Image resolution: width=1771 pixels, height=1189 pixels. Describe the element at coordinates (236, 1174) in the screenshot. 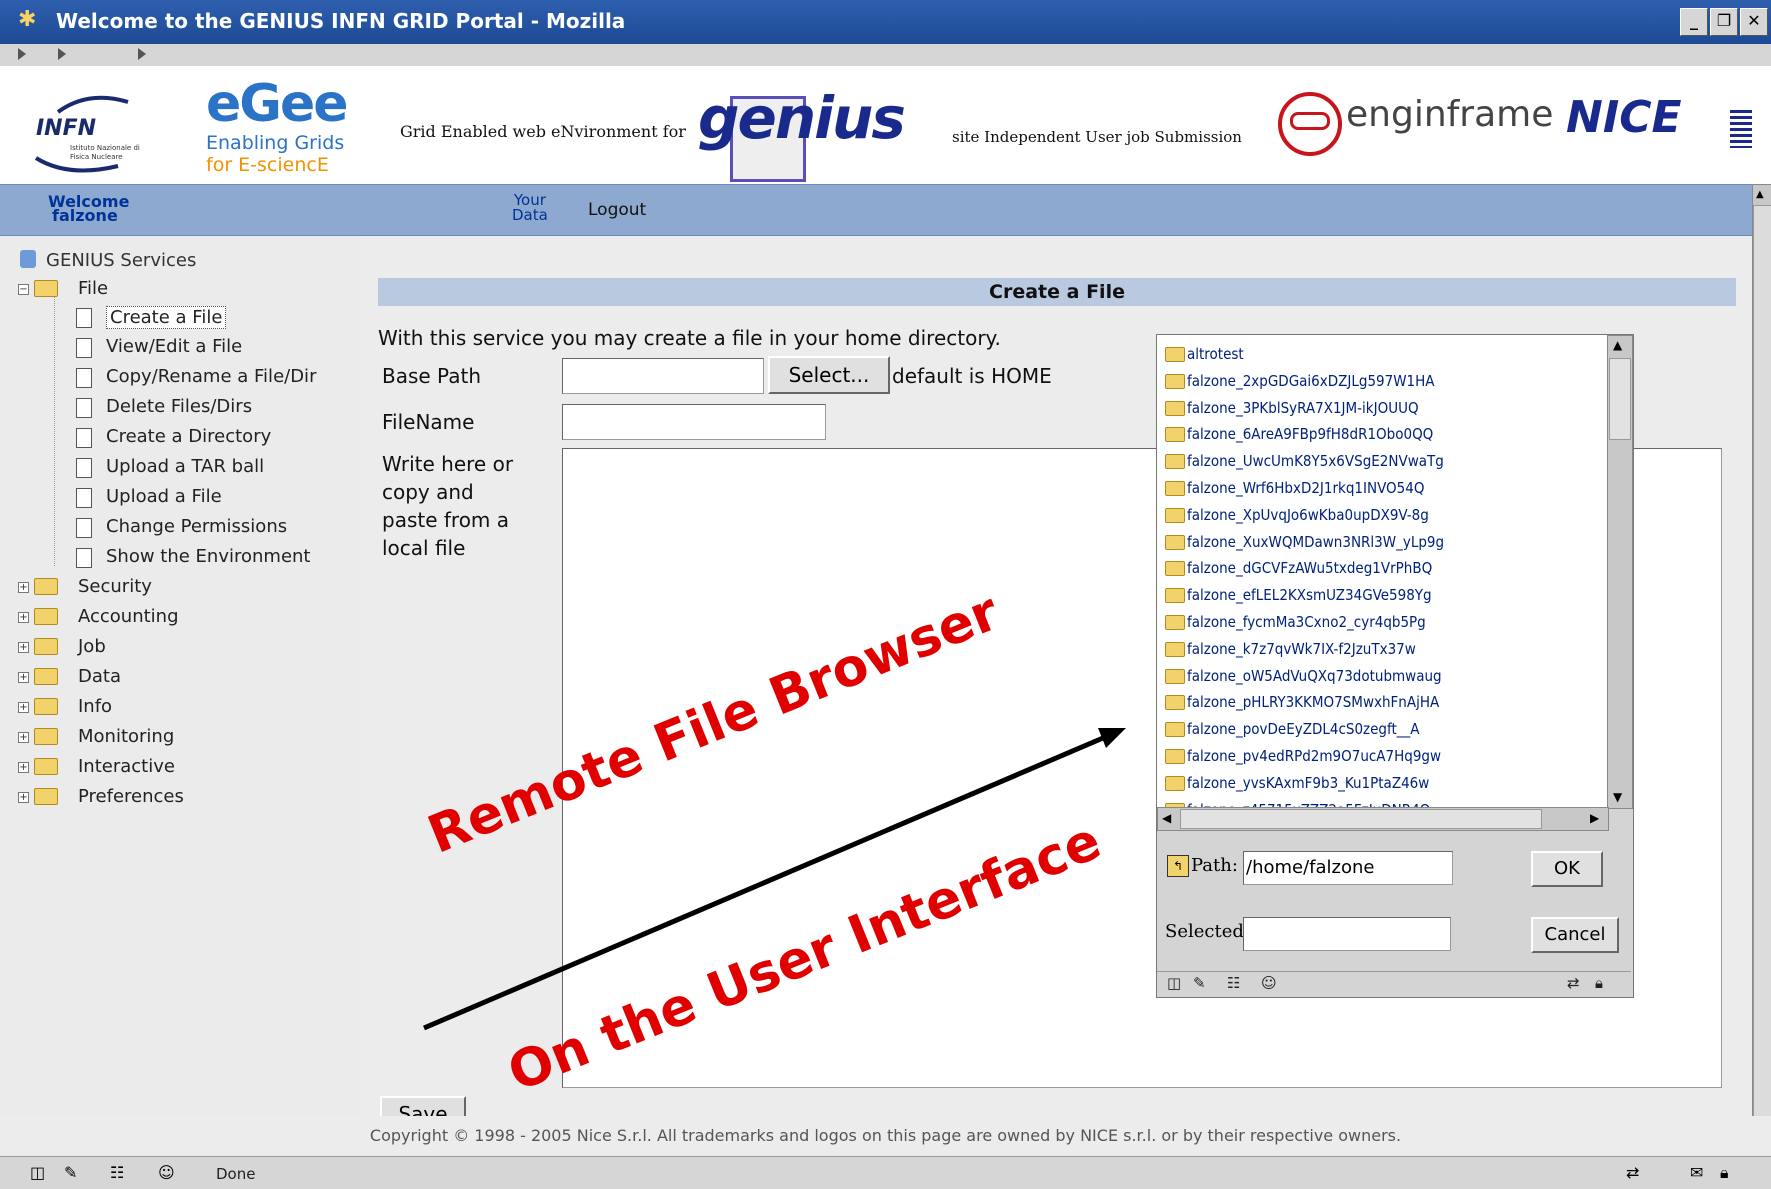

I see `status-text: Done` at that location.